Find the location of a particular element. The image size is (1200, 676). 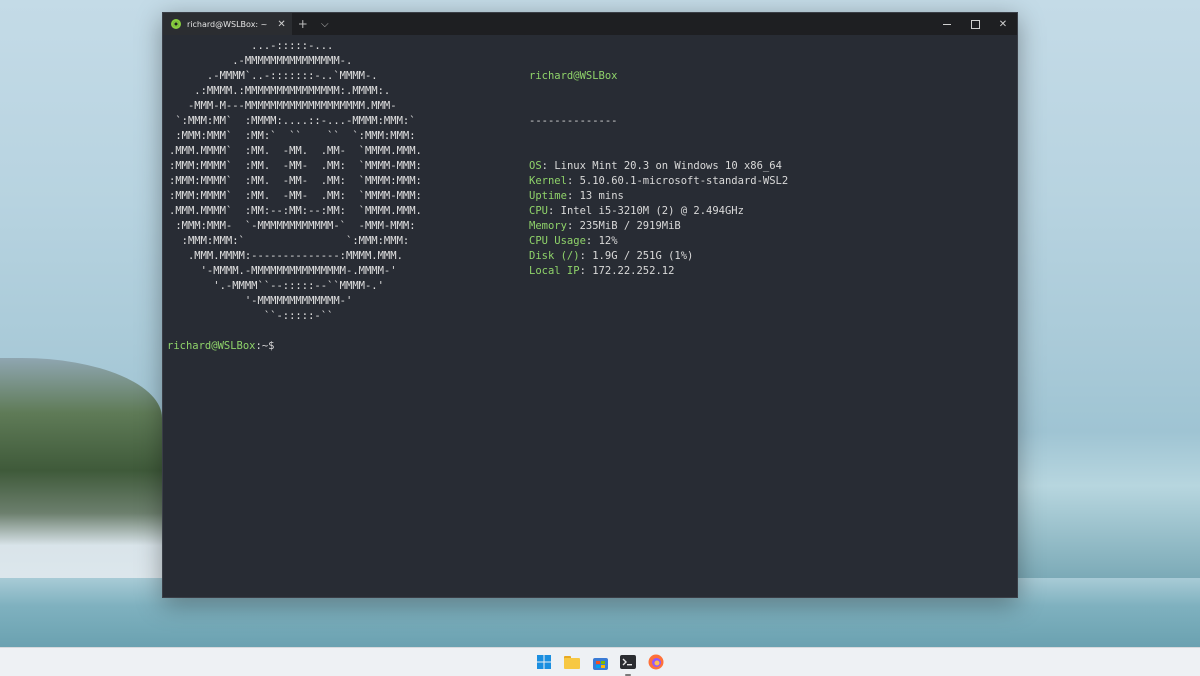

tab-terminal: richard@WSLBox: ~ ✕ is located at coordinates (227, 24).